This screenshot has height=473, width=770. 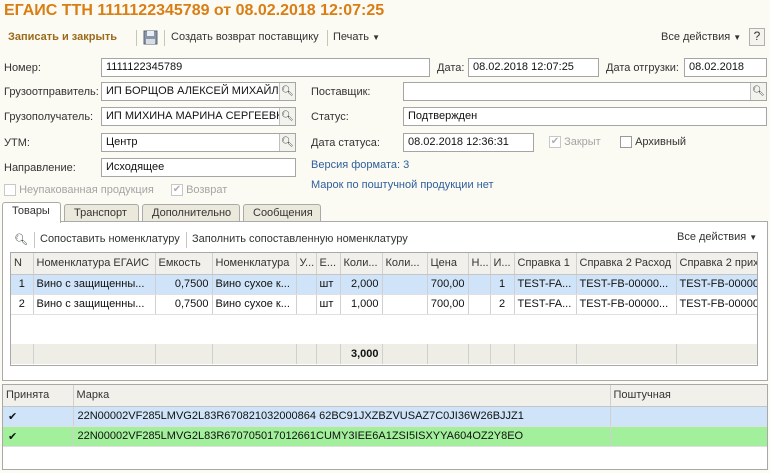 I want to click on goods-column-header: Номенклатура, so click(x=254, y=264).